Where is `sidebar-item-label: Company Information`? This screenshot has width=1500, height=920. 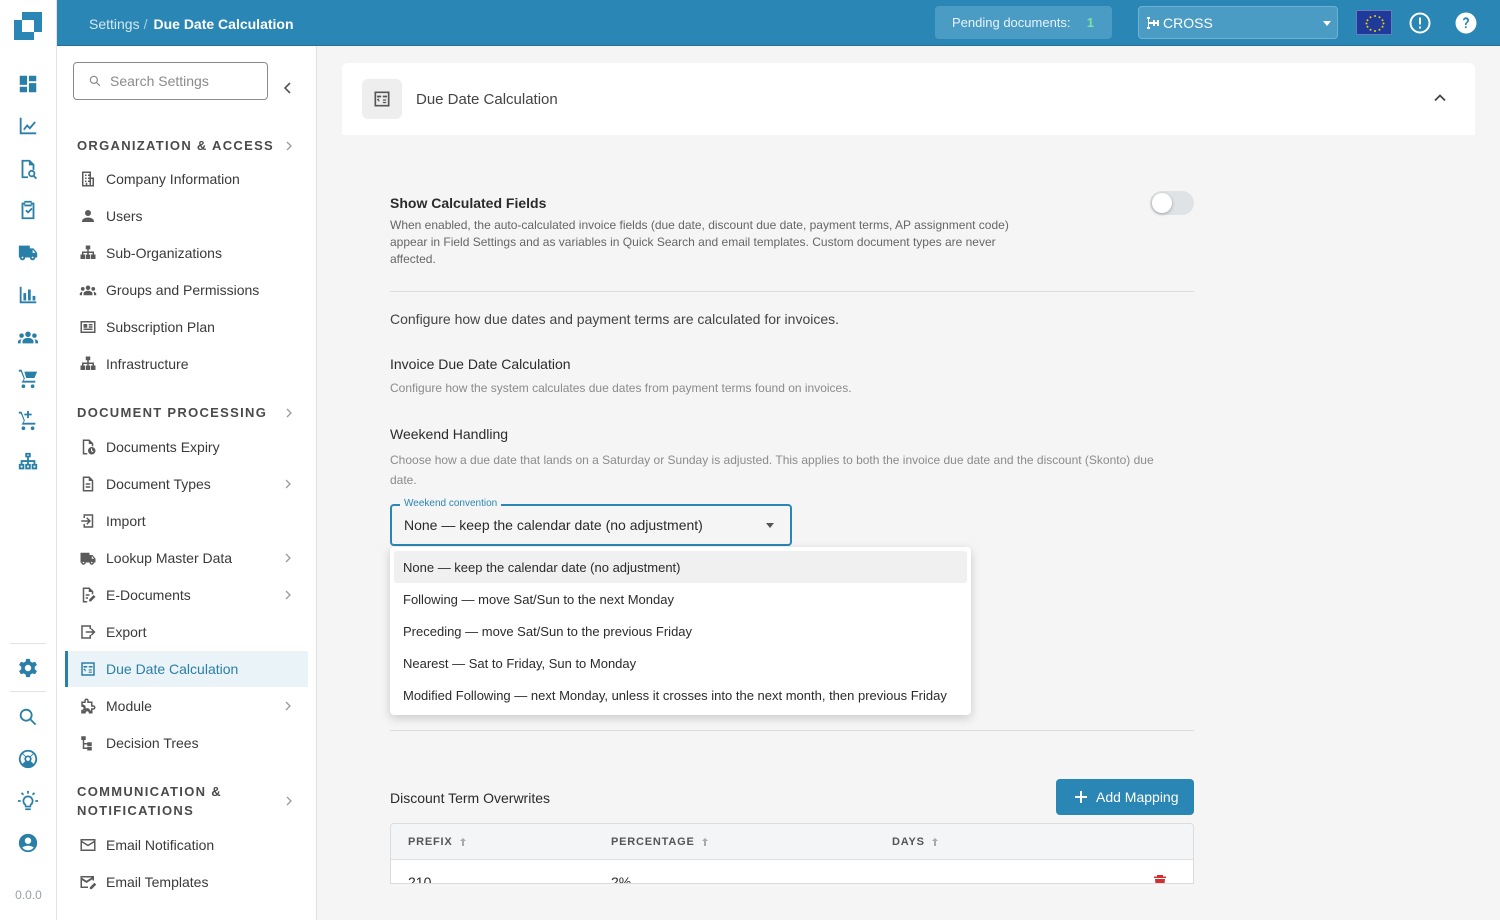
sidebar-item-label: Company Information is located at coordinates (173, 179).